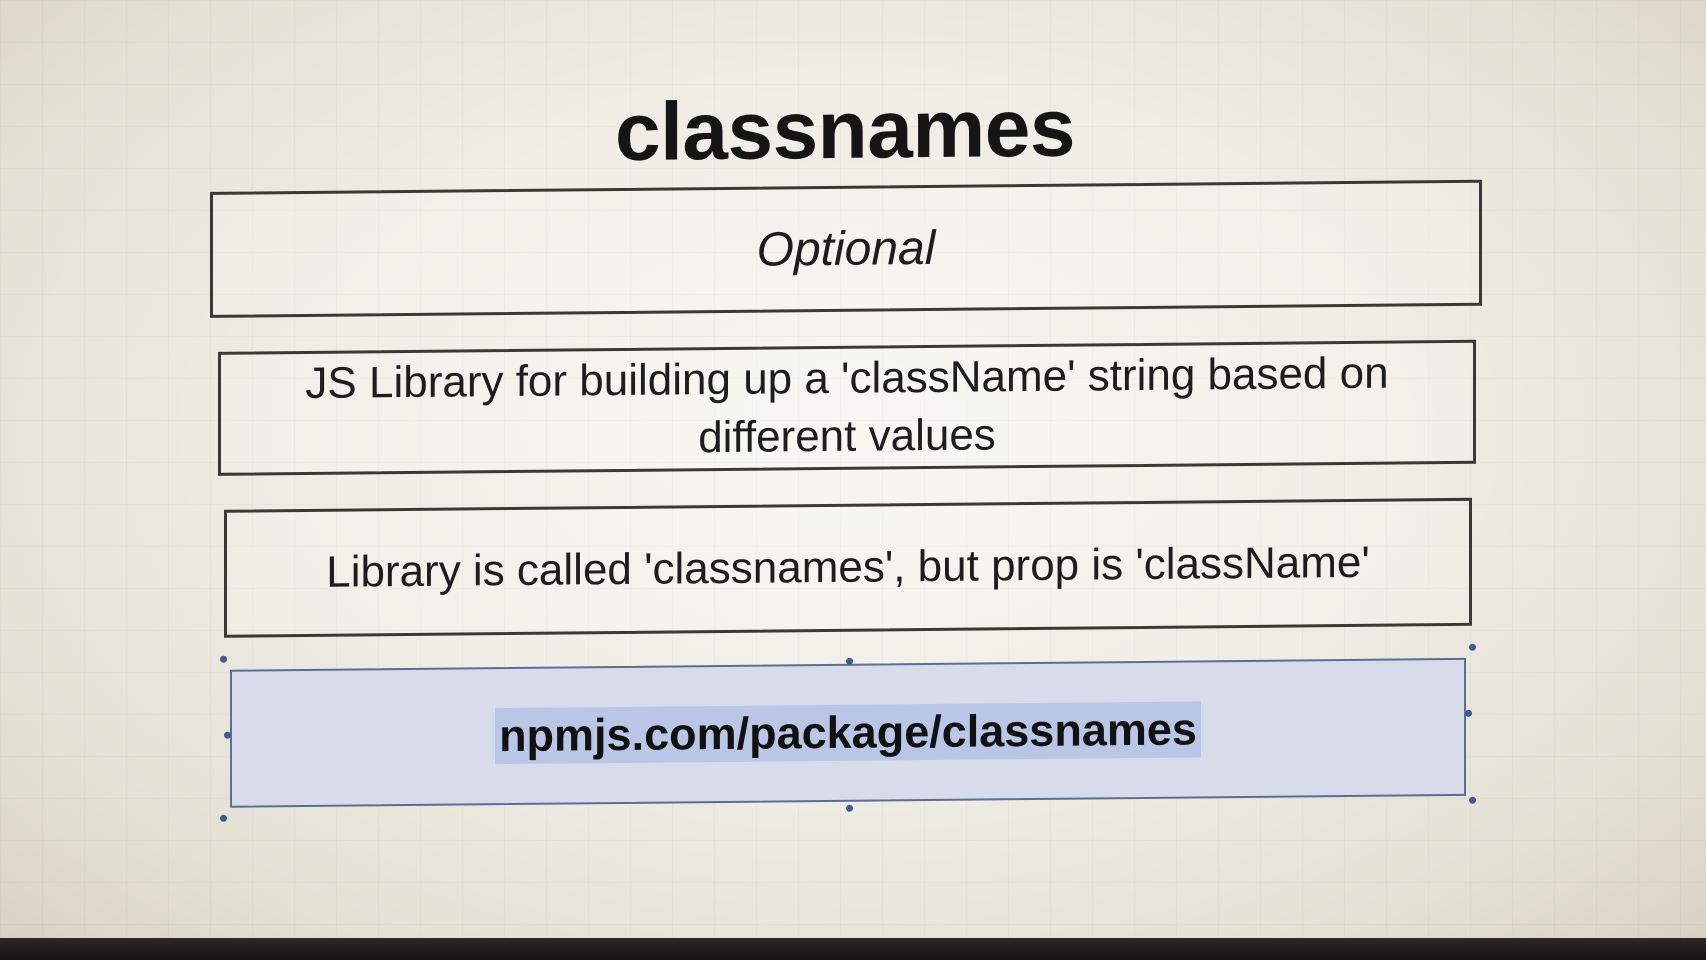 The height and width of the screenshot is (960, 1706). I want to click on link-text: npmjs.com/package/classnames, so click(848, 733).